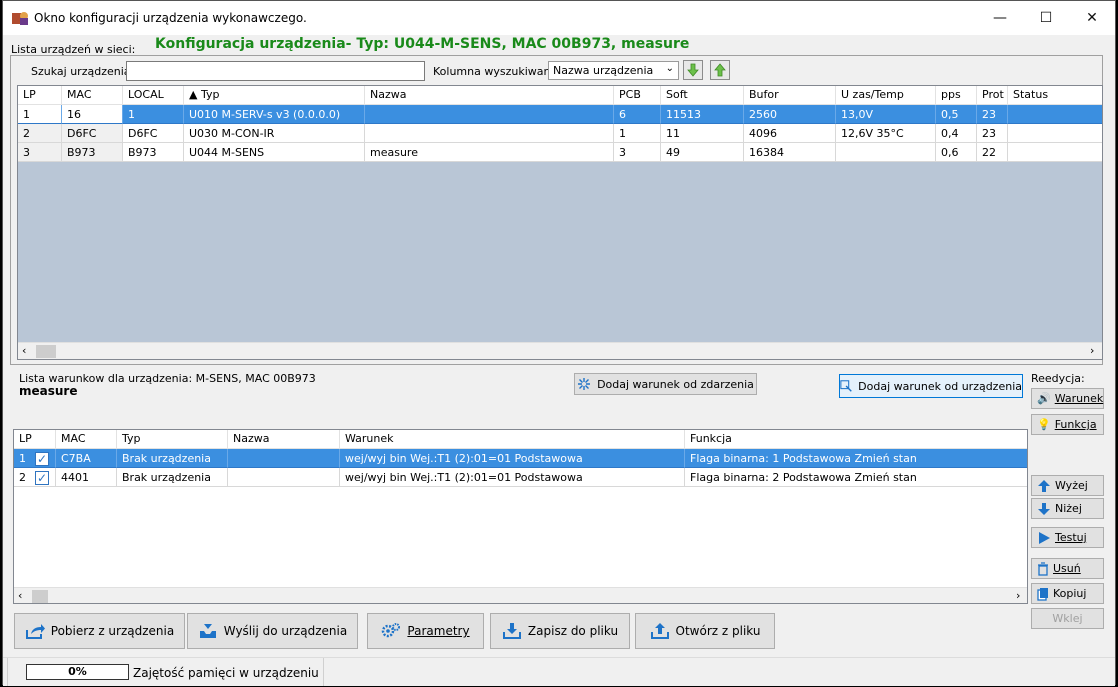 The width and height of the screenshot is (1118, 687). What do you see at coordinates (940, 386) in the screenshot?
I see `add-device-condition-label: Dodaj warunek od urządzenia` at bounding box center [940, 386].